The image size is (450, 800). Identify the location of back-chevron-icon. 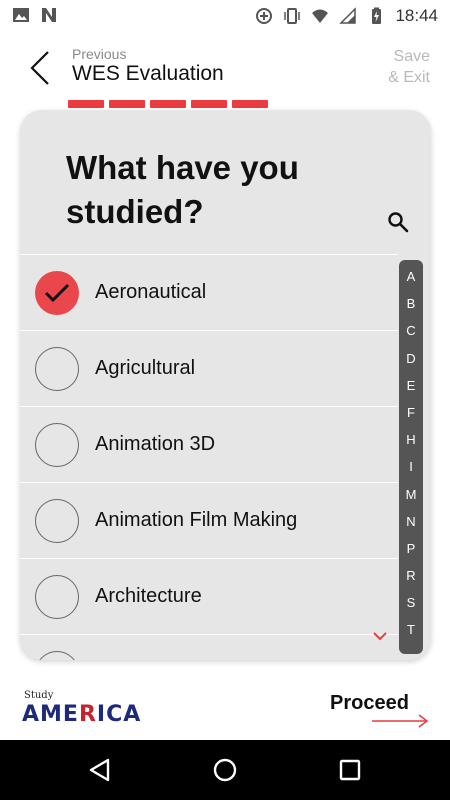
(42, 68).